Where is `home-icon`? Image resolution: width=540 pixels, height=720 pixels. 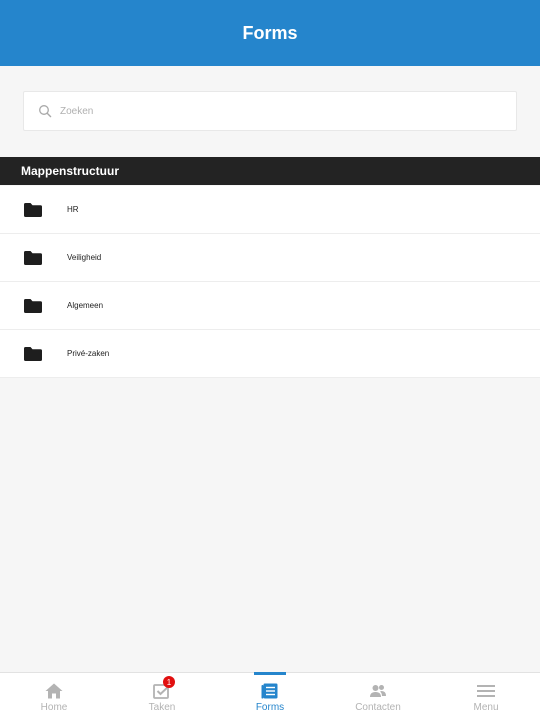
home-icon is located at coordinates (54, 691).